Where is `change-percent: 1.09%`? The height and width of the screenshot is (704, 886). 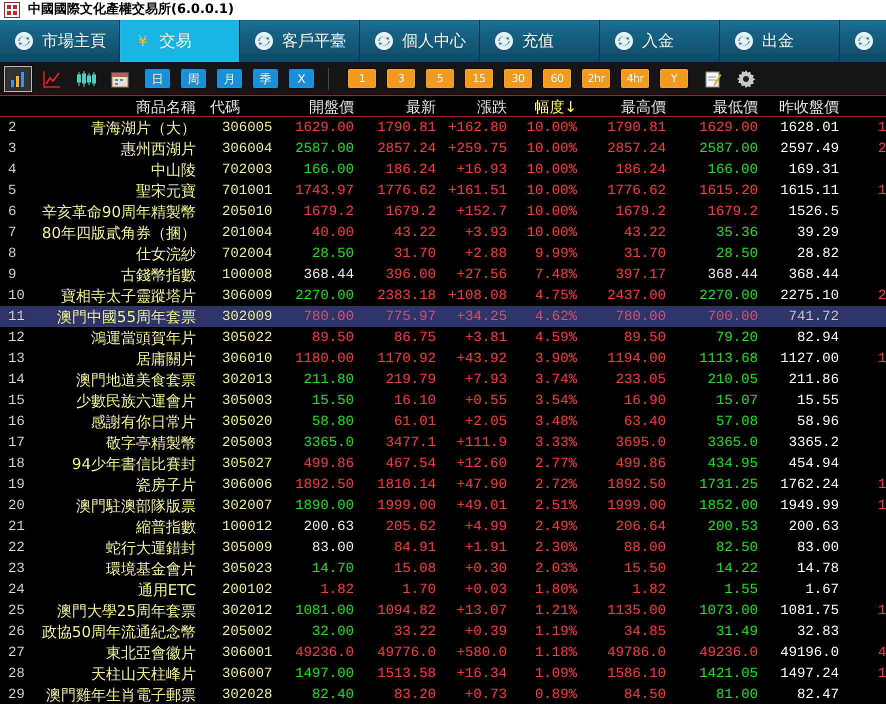
change-percent: 1.09% is located at coordinates (555, 674).